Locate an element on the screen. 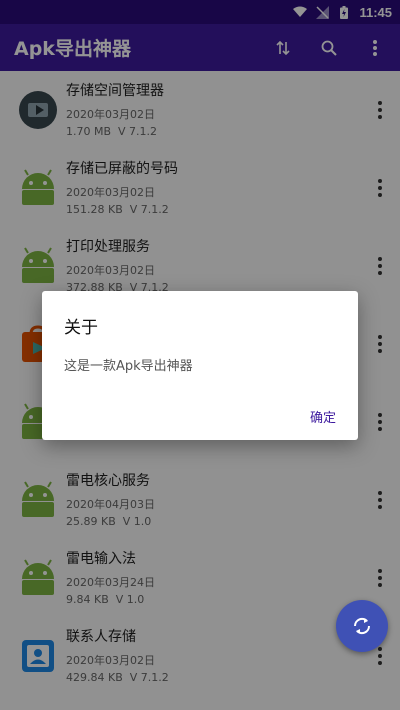 This screenshot has height=710, width=400. refresh-fab is located at coordinates (362, 626).